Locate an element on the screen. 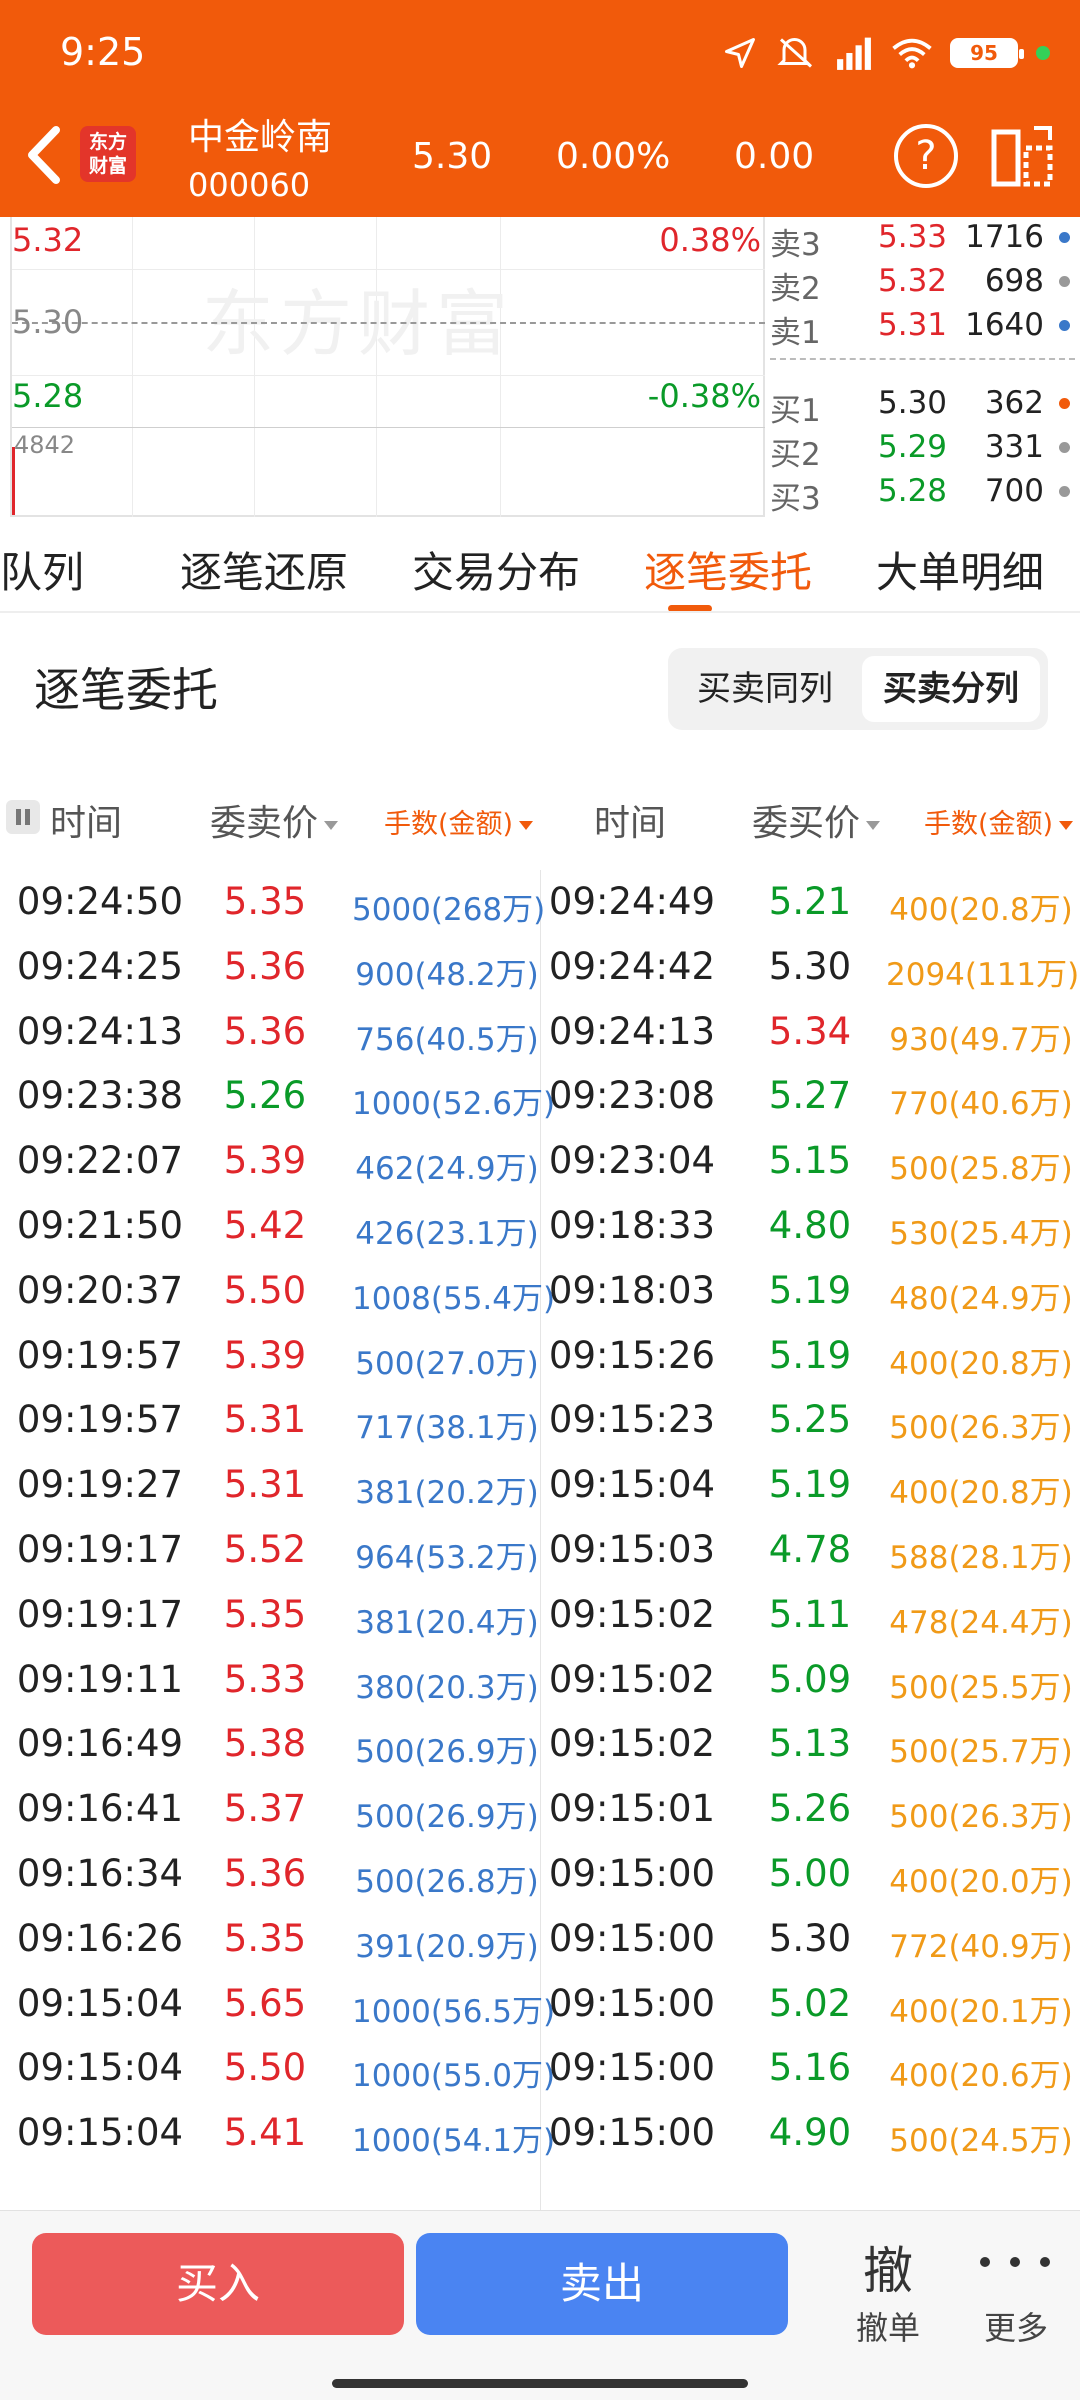 The height and width of the screenshot is (2400, 1080). buy-time-cell: 09:23:04 is located at coordinates (632, 1161).